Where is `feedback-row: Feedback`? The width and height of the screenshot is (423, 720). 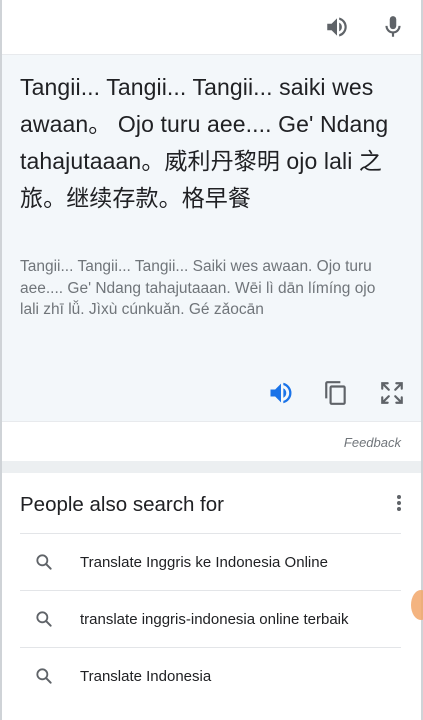
feedback-row: Feedback is located at coordinates (211, 441).